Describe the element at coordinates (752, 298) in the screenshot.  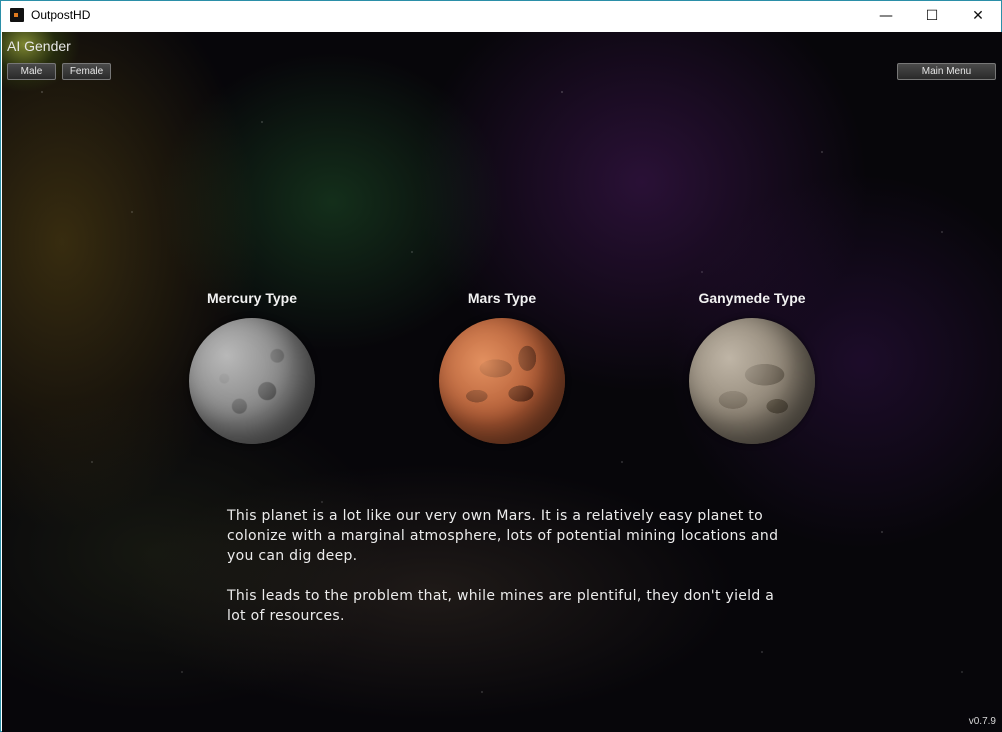
I see `ganymede-type-label: Ganymede Type` at that location.